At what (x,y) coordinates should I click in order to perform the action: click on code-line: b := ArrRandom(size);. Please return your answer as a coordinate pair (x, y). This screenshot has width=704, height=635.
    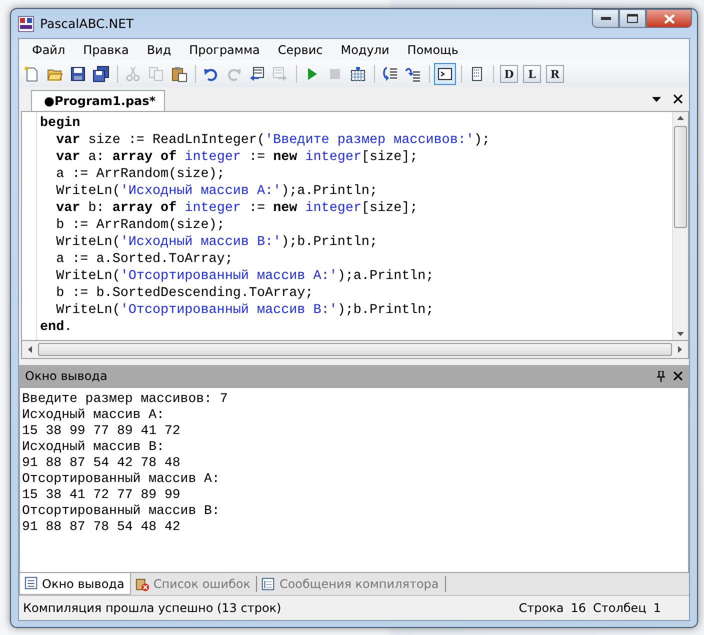
    Looking at the image, I should click on (140, 225).